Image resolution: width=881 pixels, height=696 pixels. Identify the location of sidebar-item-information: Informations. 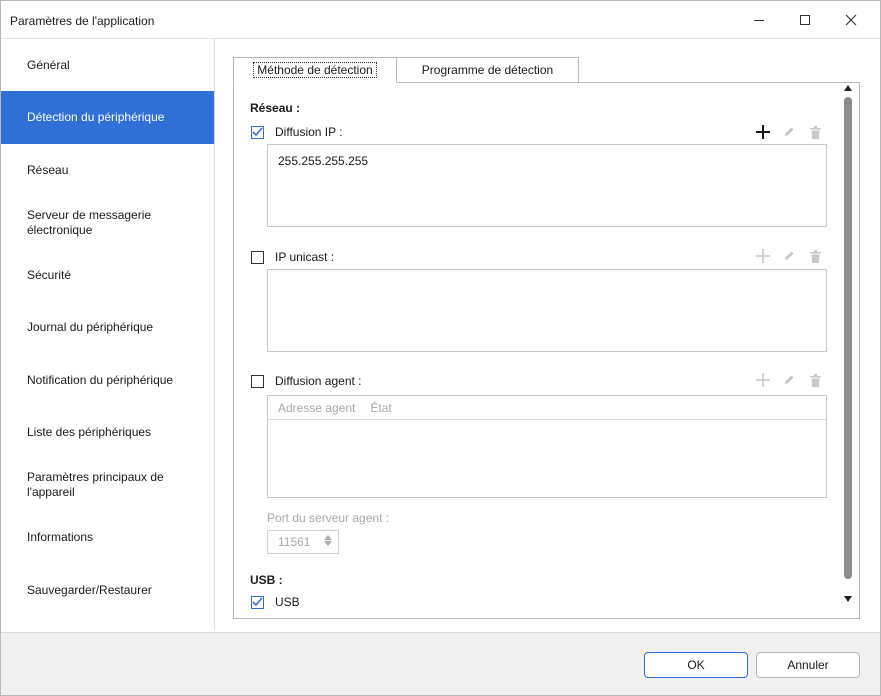
(107, 537).